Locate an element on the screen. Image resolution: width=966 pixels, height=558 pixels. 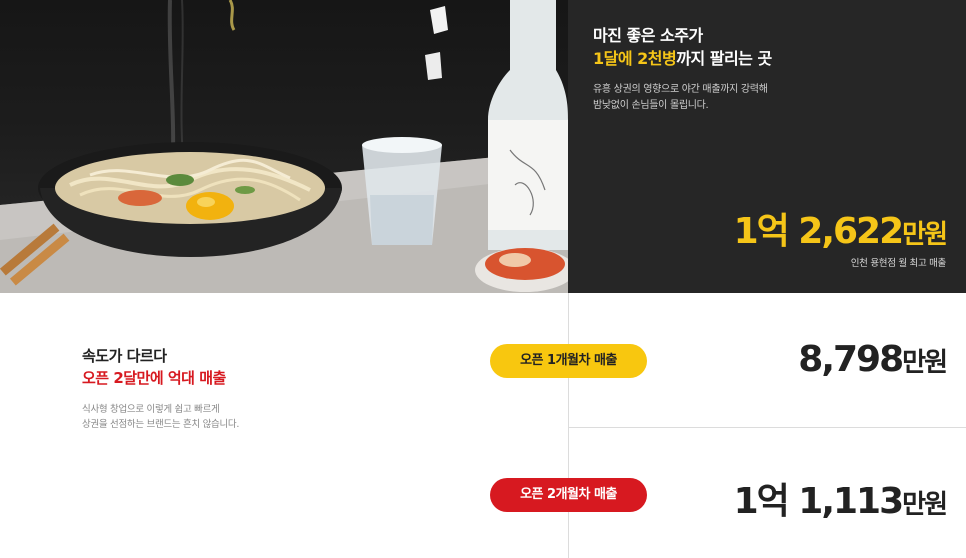
month2-sales-value: 1억 1,113 is located at coordinates (819, 501).